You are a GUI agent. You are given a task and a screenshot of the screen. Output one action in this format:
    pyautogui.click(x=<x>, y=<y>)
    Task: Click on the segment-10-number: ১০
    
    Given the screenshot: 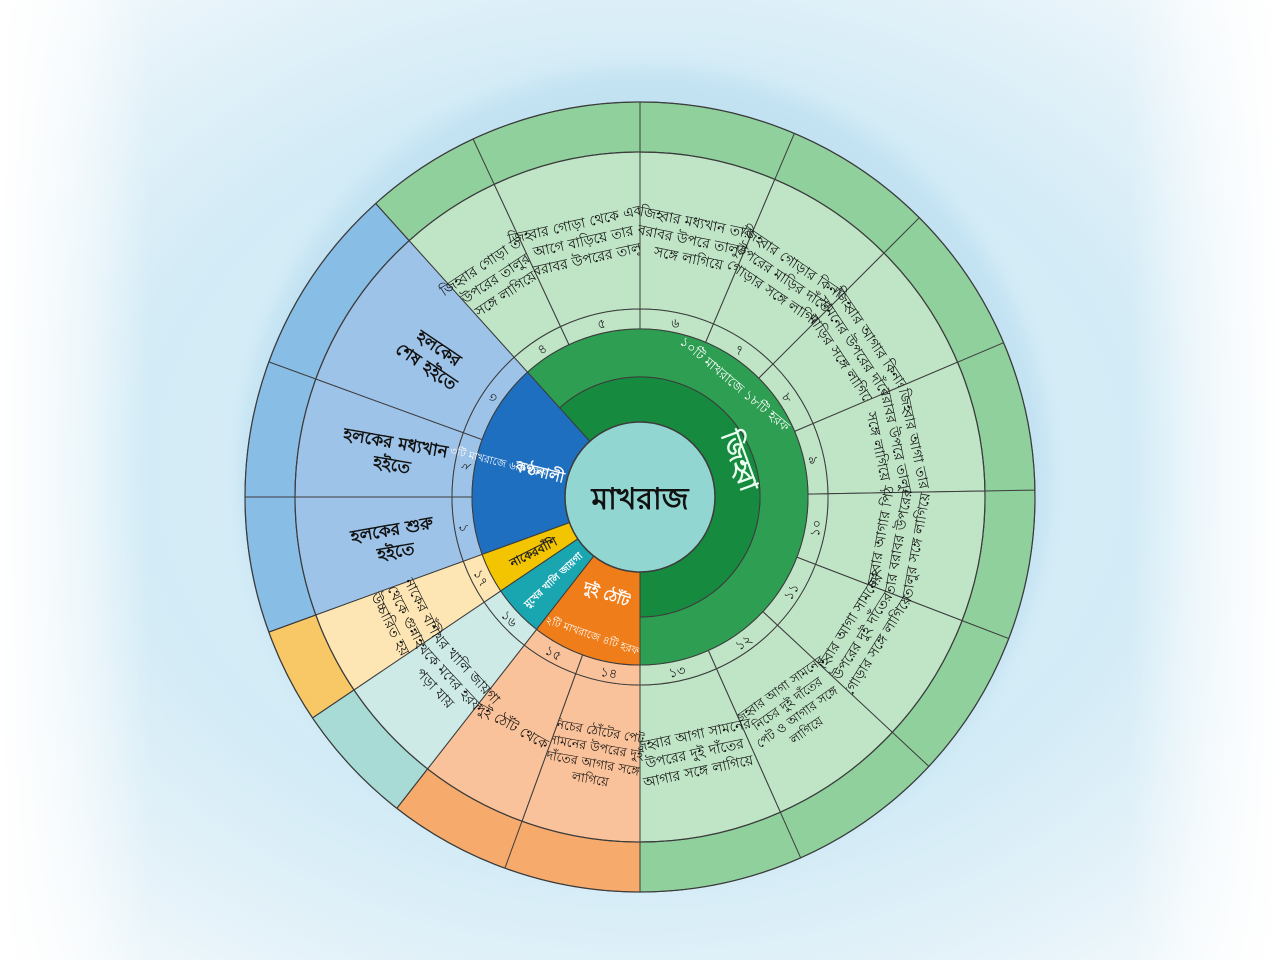 What is the action you would take?
    pyautogui.click(x=817, y=528)
    